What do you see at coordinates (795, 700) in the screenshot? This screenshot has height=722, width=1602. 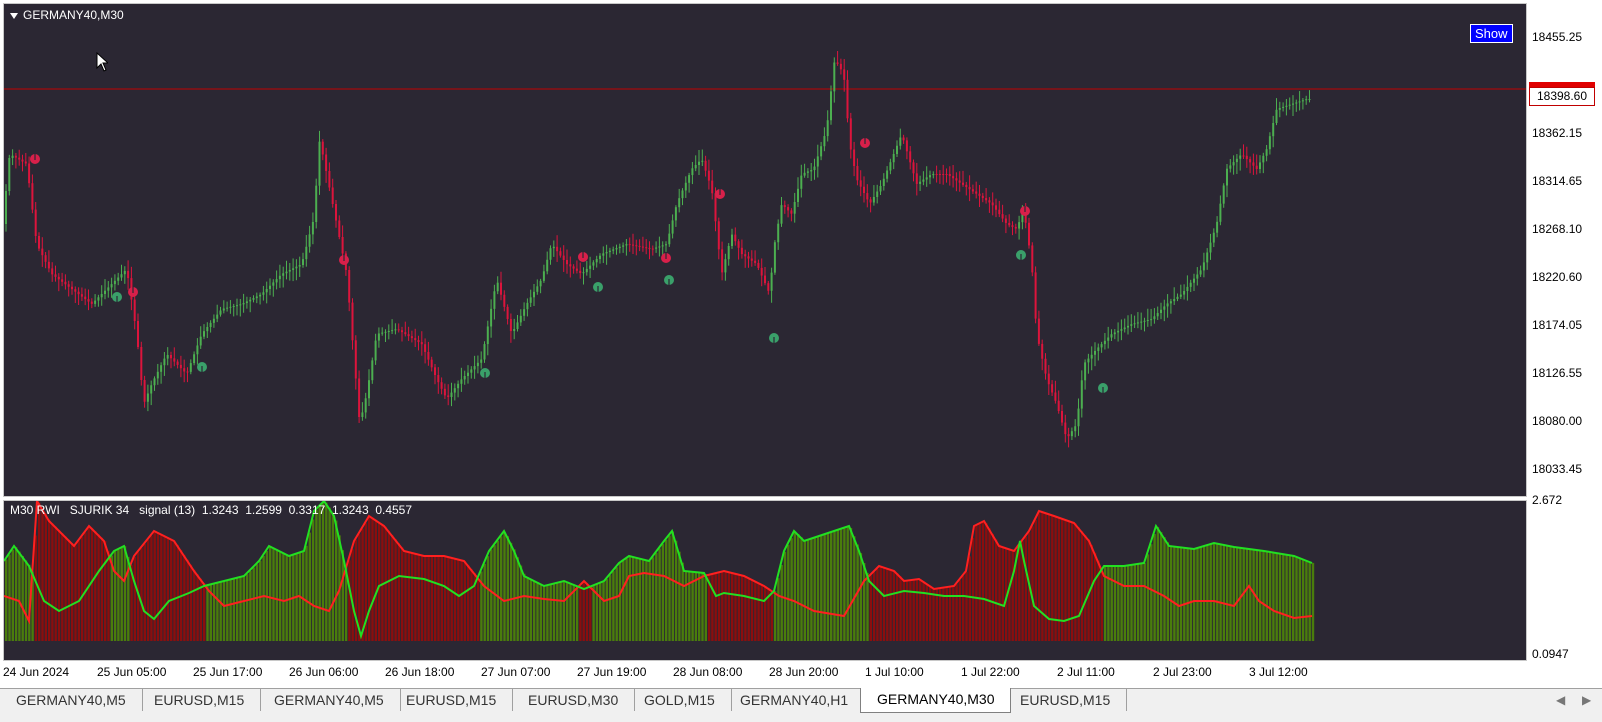 I see `tab-germany40-h1: GERMANY40,H1` at bounding box center [795, 700].